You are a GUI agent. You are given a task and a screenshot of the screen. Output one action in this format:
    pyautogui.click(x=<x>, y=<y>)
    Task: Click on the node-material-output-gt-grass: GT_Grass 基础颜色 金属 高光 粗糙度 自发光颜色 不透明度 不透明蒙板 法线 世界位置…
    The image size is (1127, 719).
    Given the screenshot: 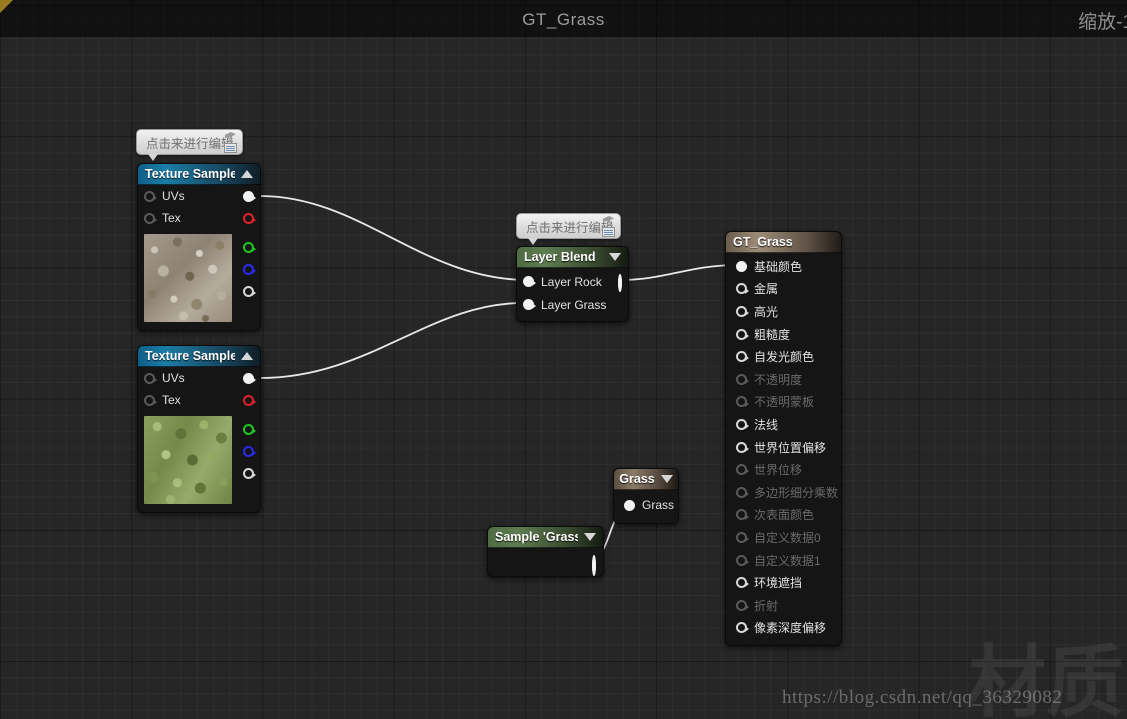 What is the action you would take?
    pyautogui.click(x=783, y=439)
    